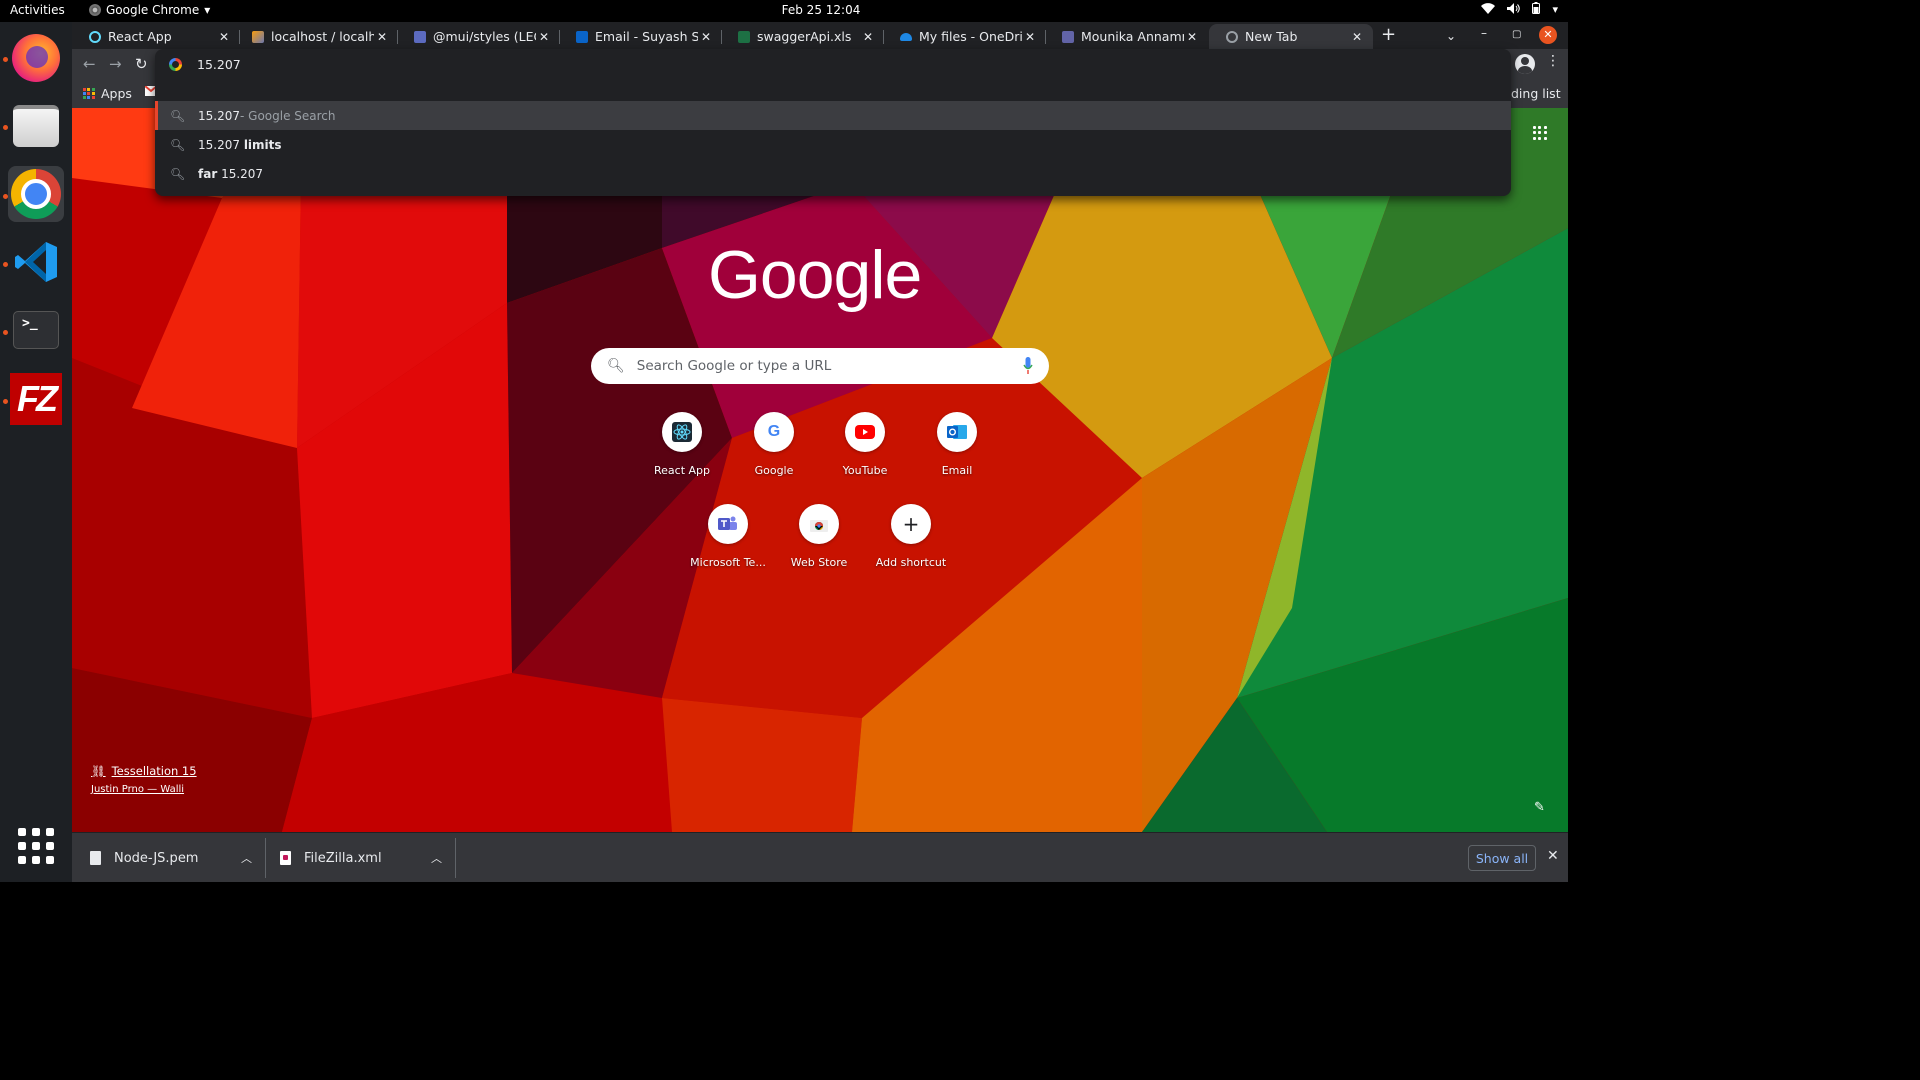 This screenshot has width=1920, height=1080. Describe the element at coordinates (833, 115) in the screenshot. I see `suggestion-google-search: 🔍︎ 15.207 - Google Search` at that location.